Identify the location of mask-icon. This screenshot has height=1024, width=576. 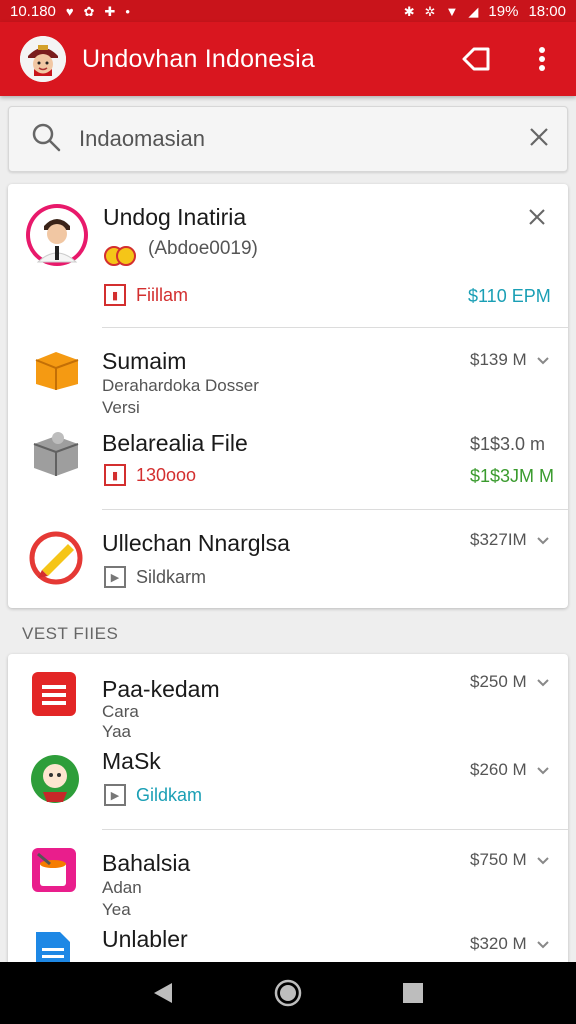
(55, 779).